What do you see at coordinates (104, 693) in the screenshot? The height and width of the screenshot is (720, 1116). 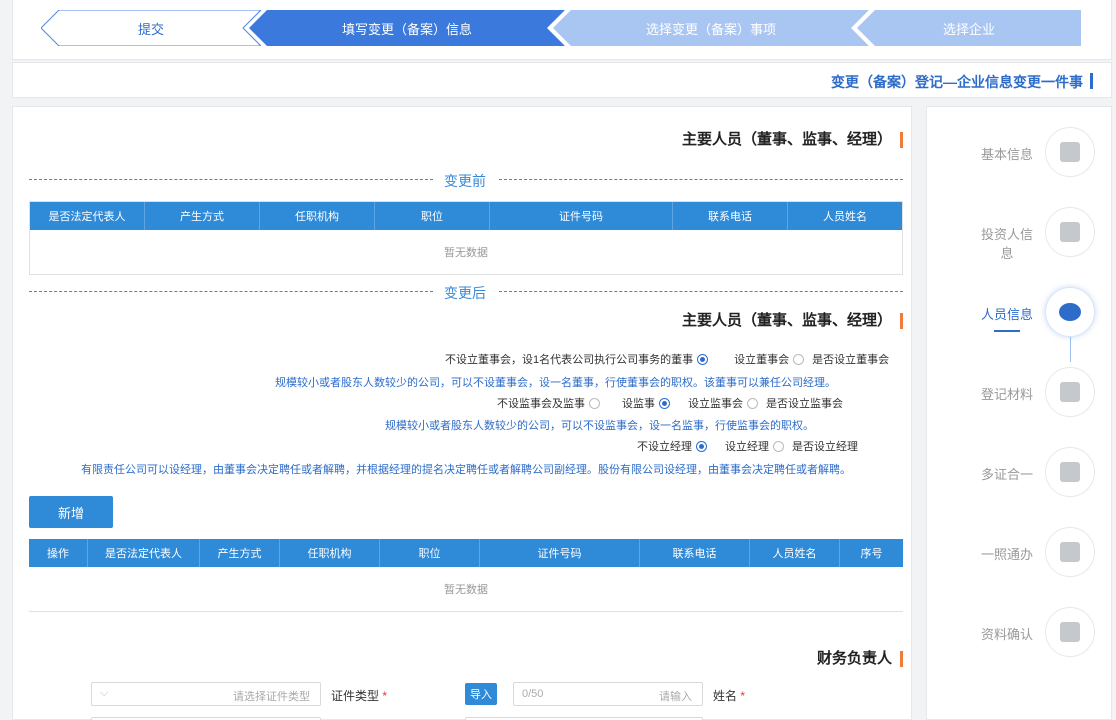 I see `chevron-down-icon: ⌵` at bounding box center [104, 693].